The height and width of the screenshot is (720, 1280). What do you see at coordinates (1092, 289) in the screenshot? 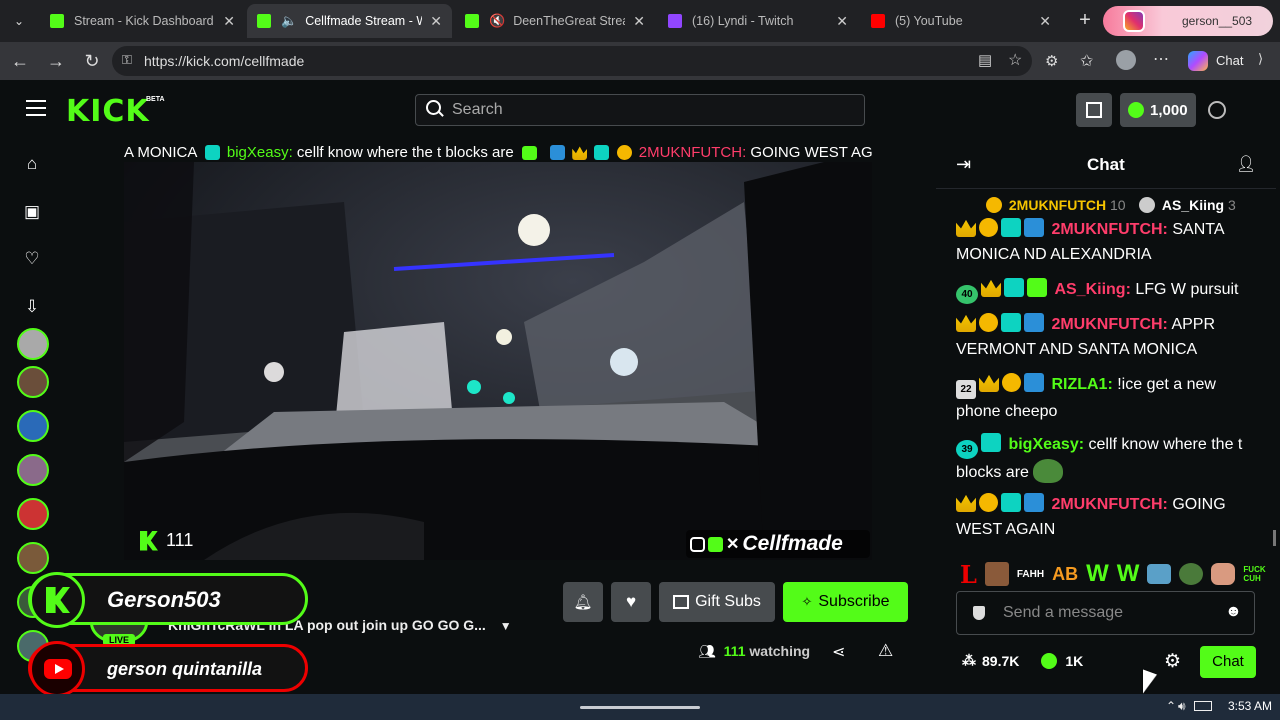
I see `chat-username: AS_Kiing:` at bounding box center [1092, 289].